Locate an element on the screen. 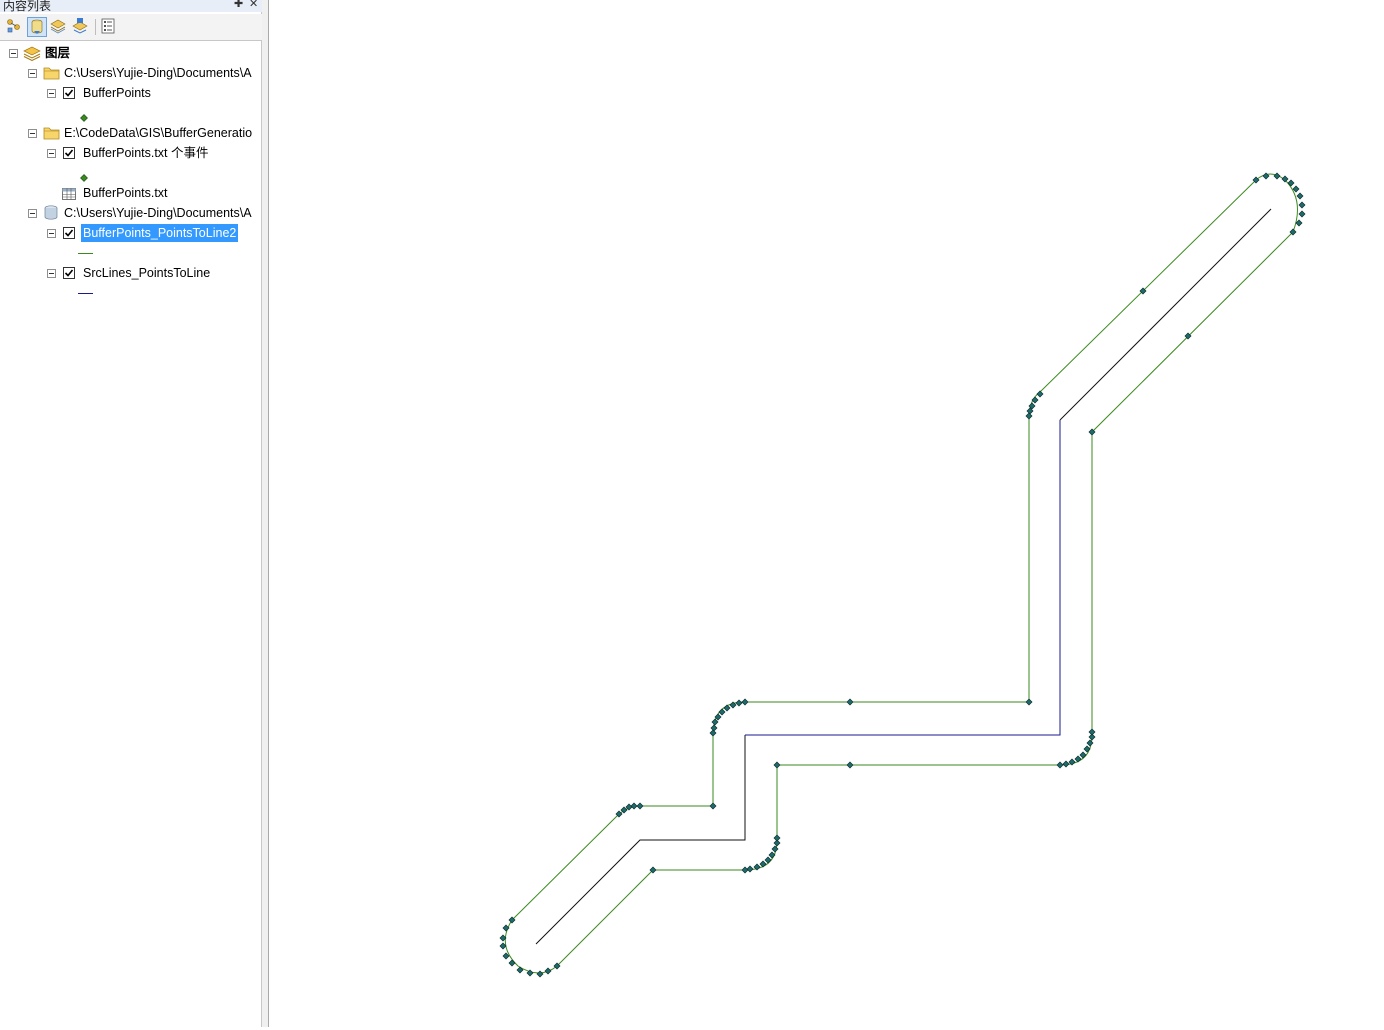 The image size is (1384, 1030). tree-layer-bufferpoints-events: BufferPoints.txt 个事件 is located at coordinates (130, 153).